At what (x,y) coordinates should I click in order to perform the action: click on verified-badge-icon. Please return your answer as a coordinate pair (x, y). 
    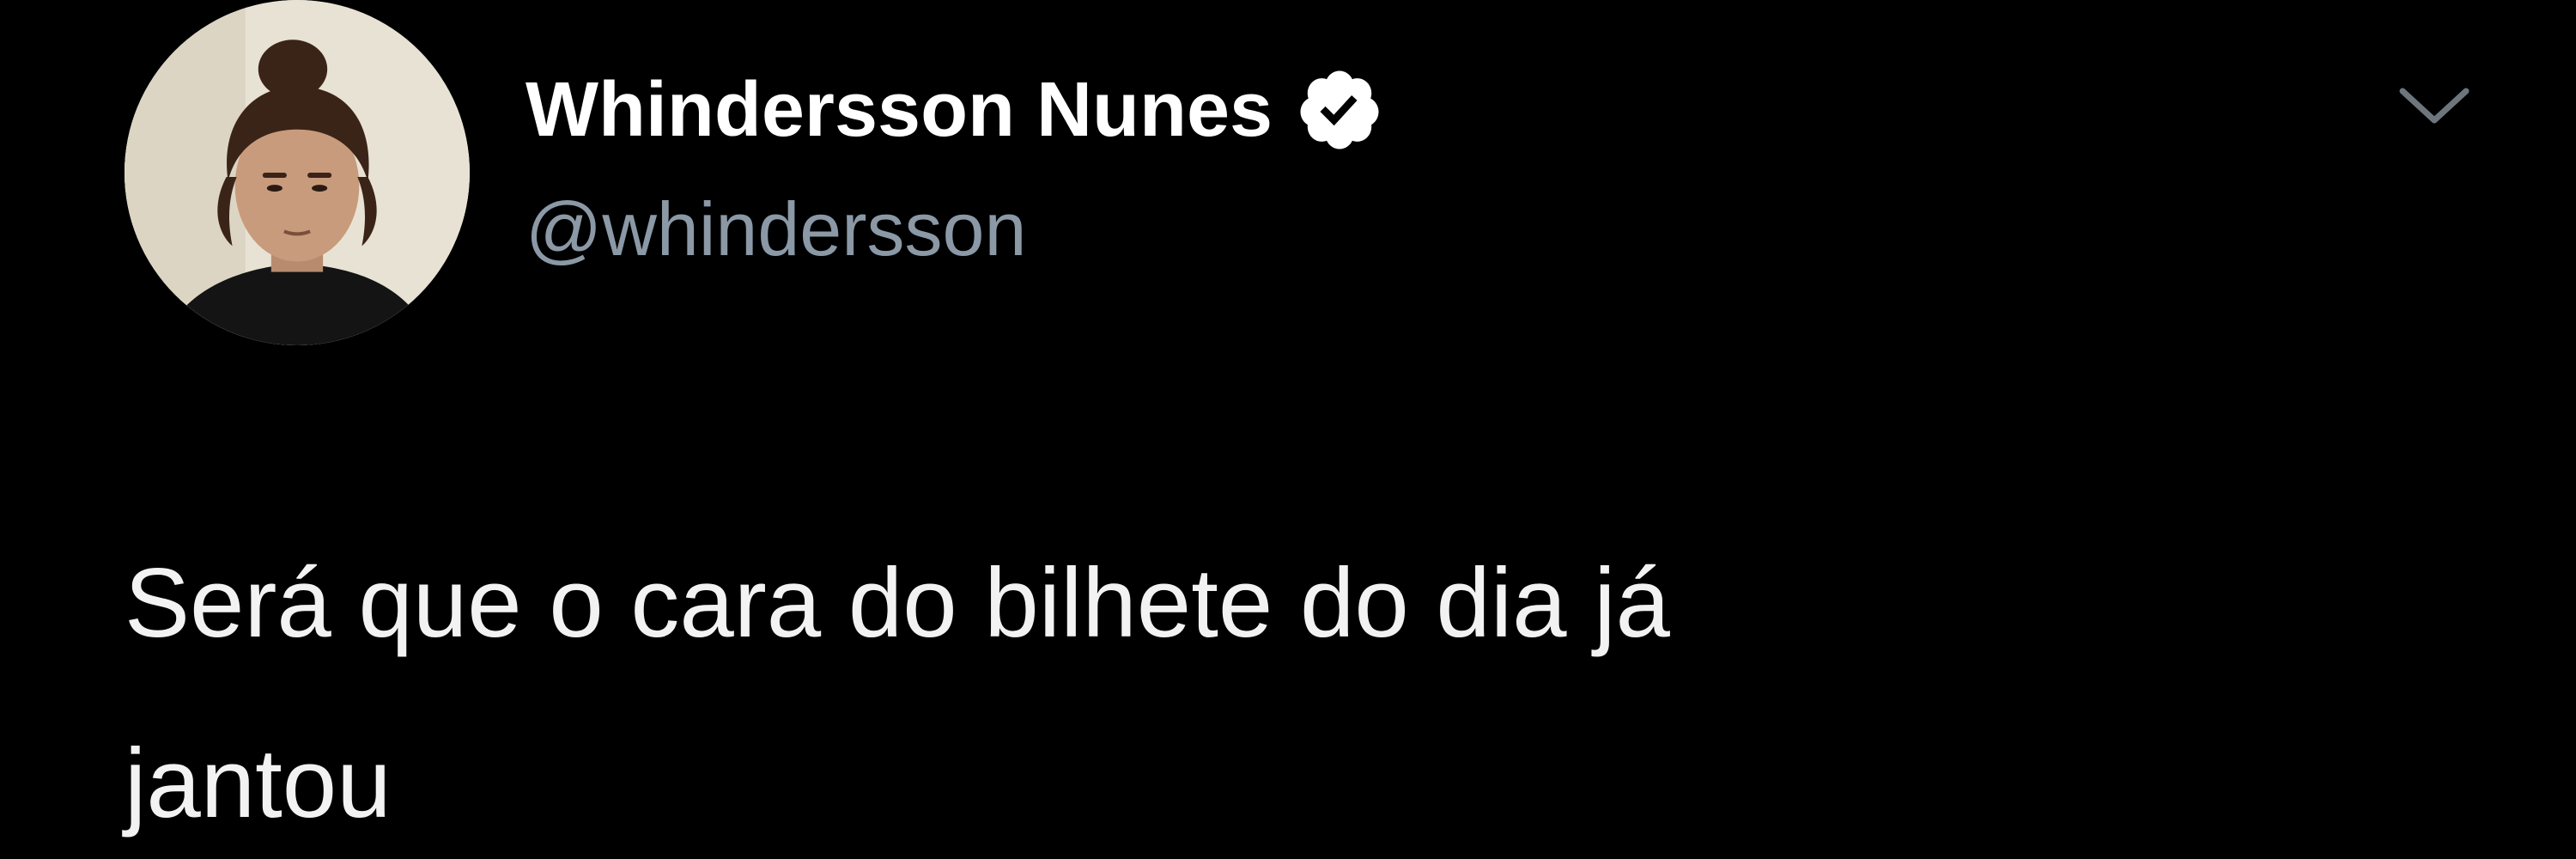
    Looking at the image, I should click on (1339, 110).